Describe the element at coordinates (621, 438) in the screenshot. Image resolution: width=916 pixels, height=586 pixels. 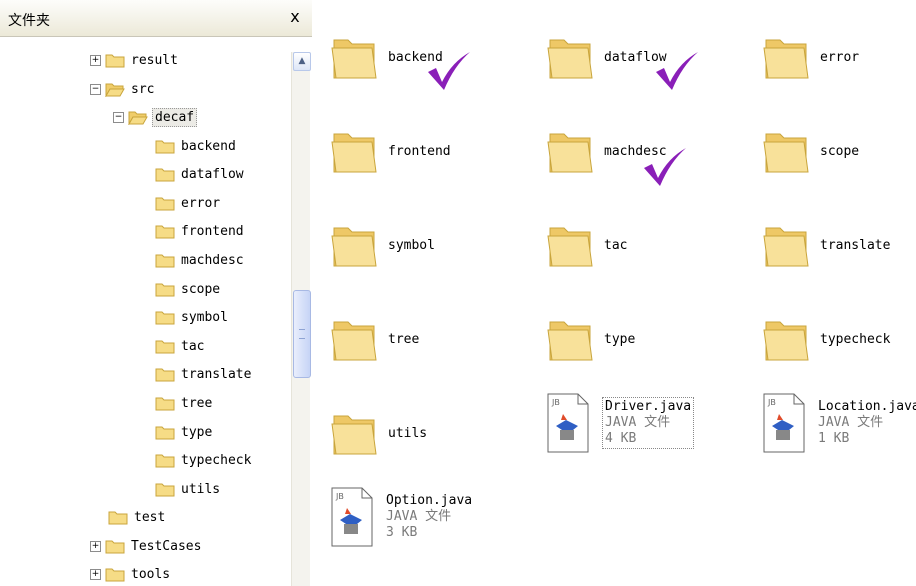
I see `file-size: 4 KB` at that location.